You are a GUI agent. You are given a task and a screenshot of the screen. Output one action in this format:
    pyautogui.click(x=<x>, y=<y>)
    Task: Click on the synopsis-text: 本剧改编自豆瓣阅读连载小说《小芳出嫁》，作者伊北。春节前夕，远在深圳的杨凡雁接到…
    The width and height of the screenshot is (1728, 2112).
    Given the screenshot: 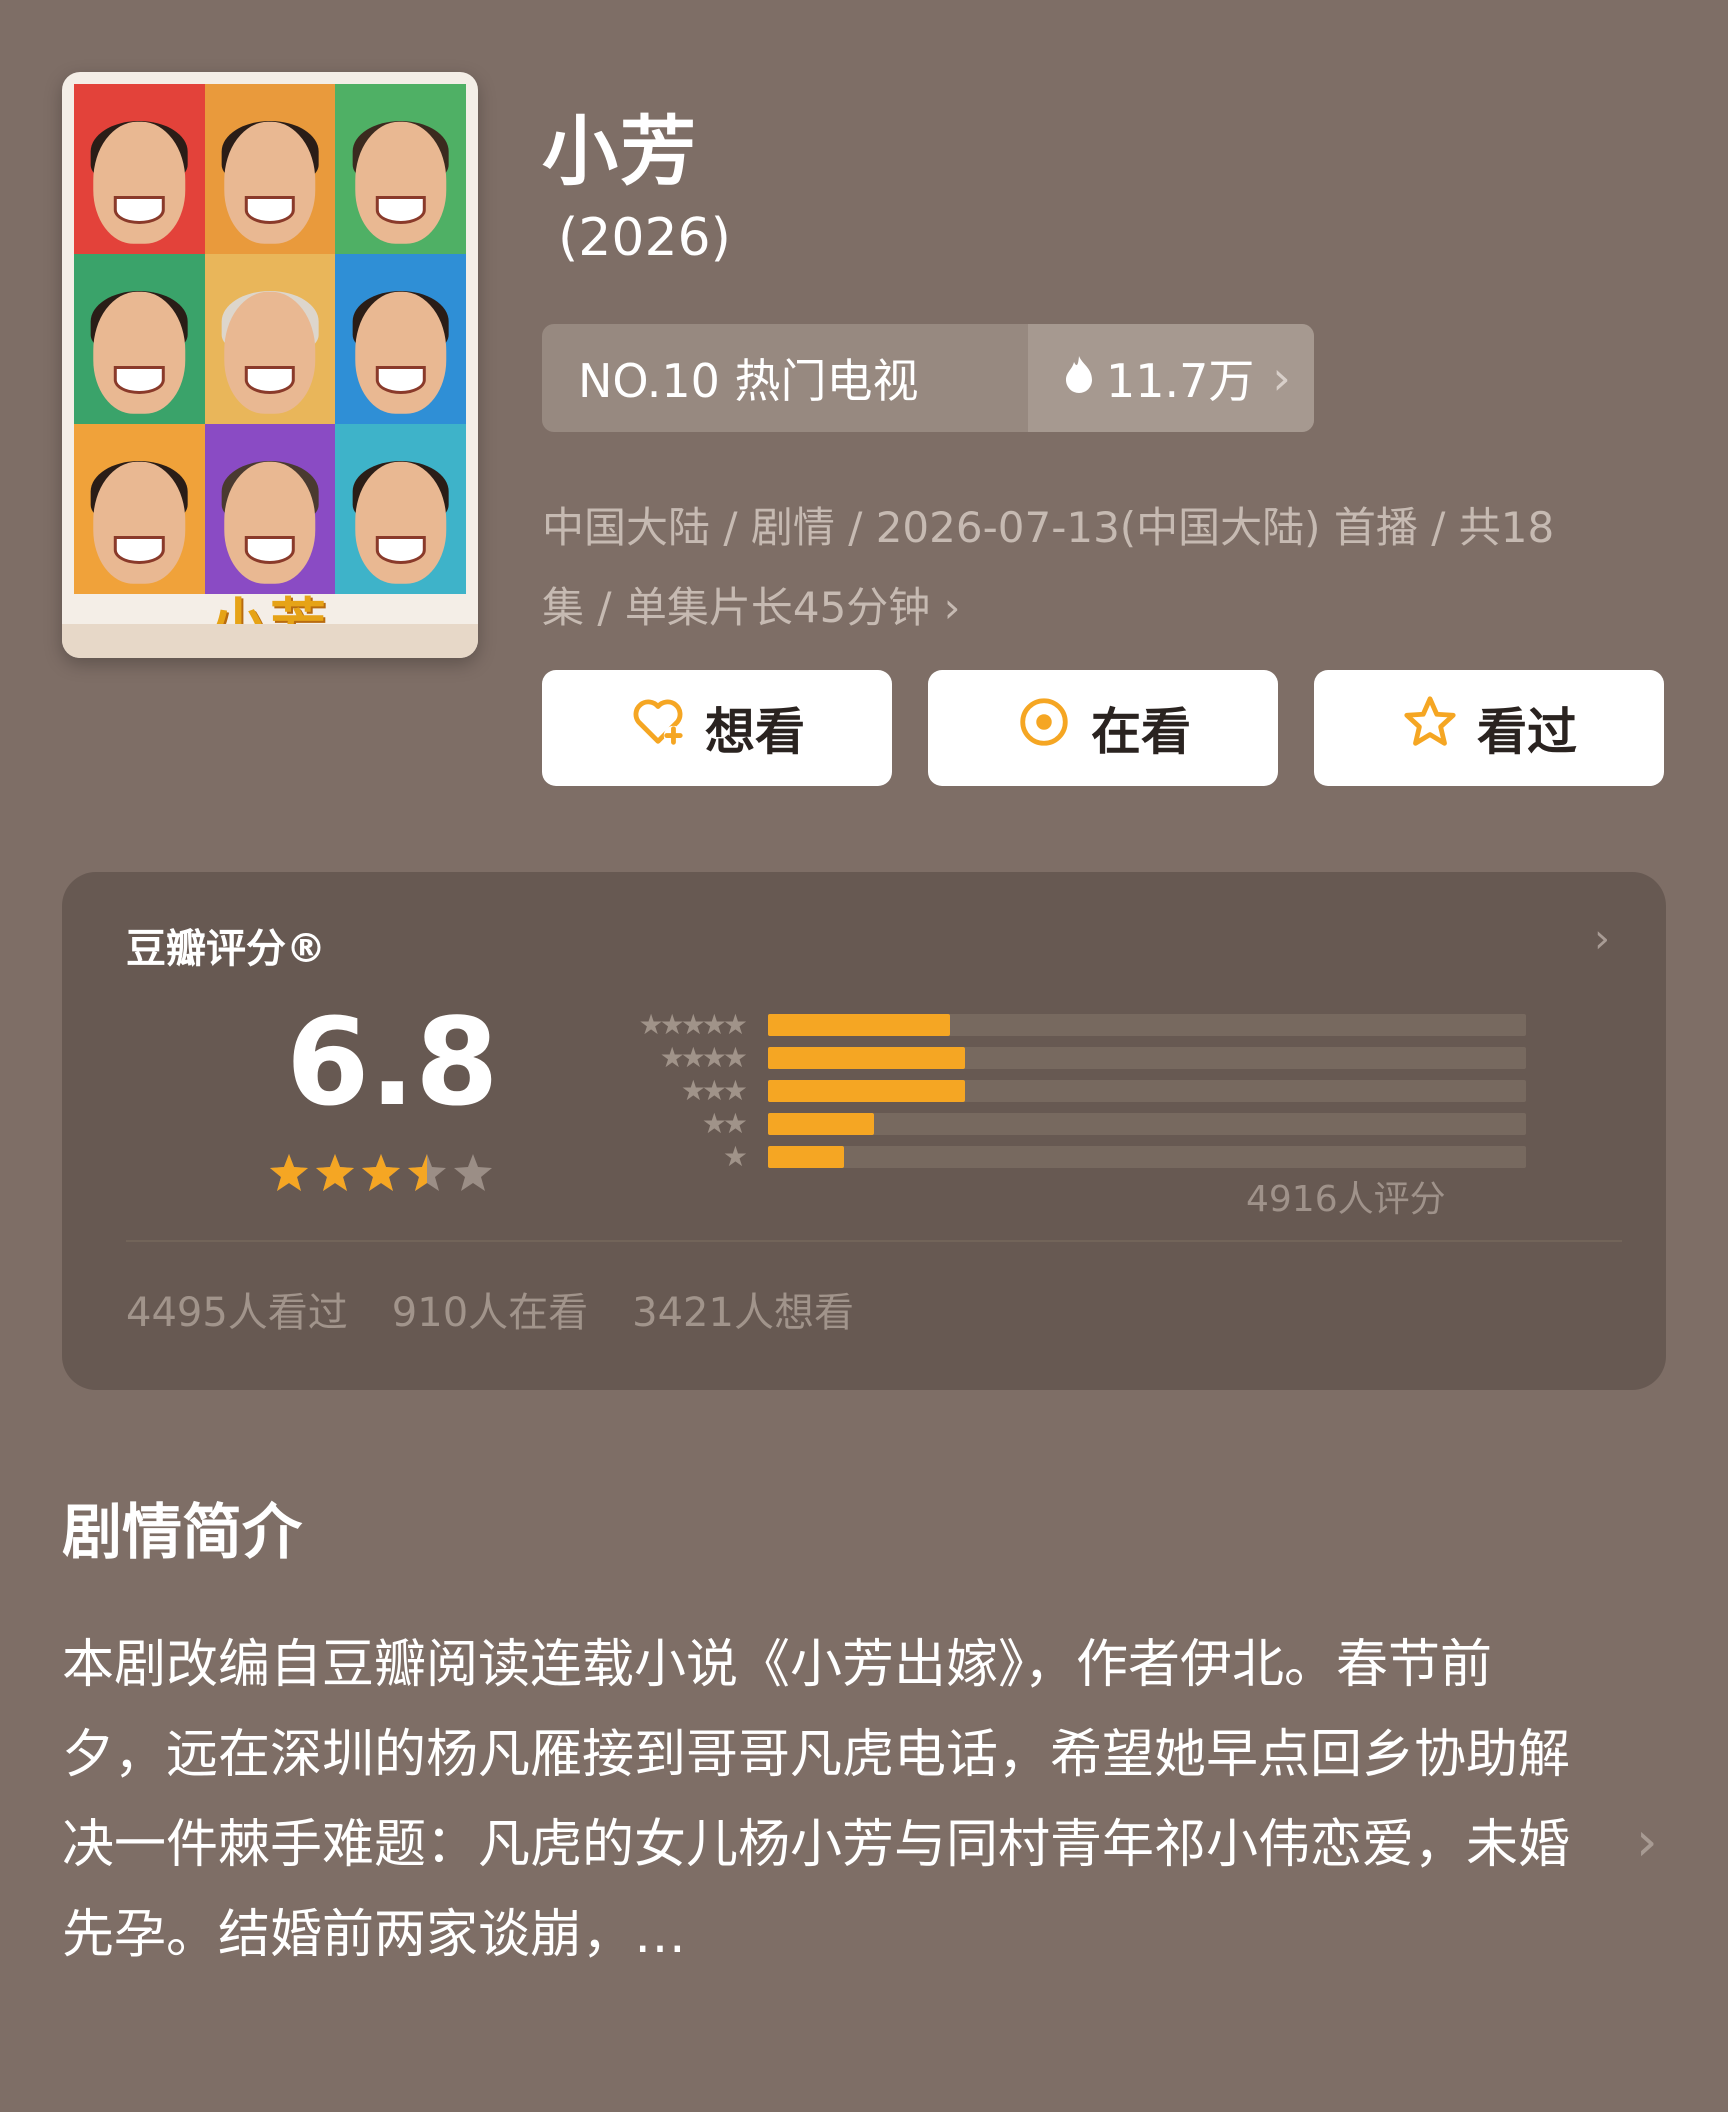 What is the action you would take?
    pyautogui.click(x=817, y=1800)
    